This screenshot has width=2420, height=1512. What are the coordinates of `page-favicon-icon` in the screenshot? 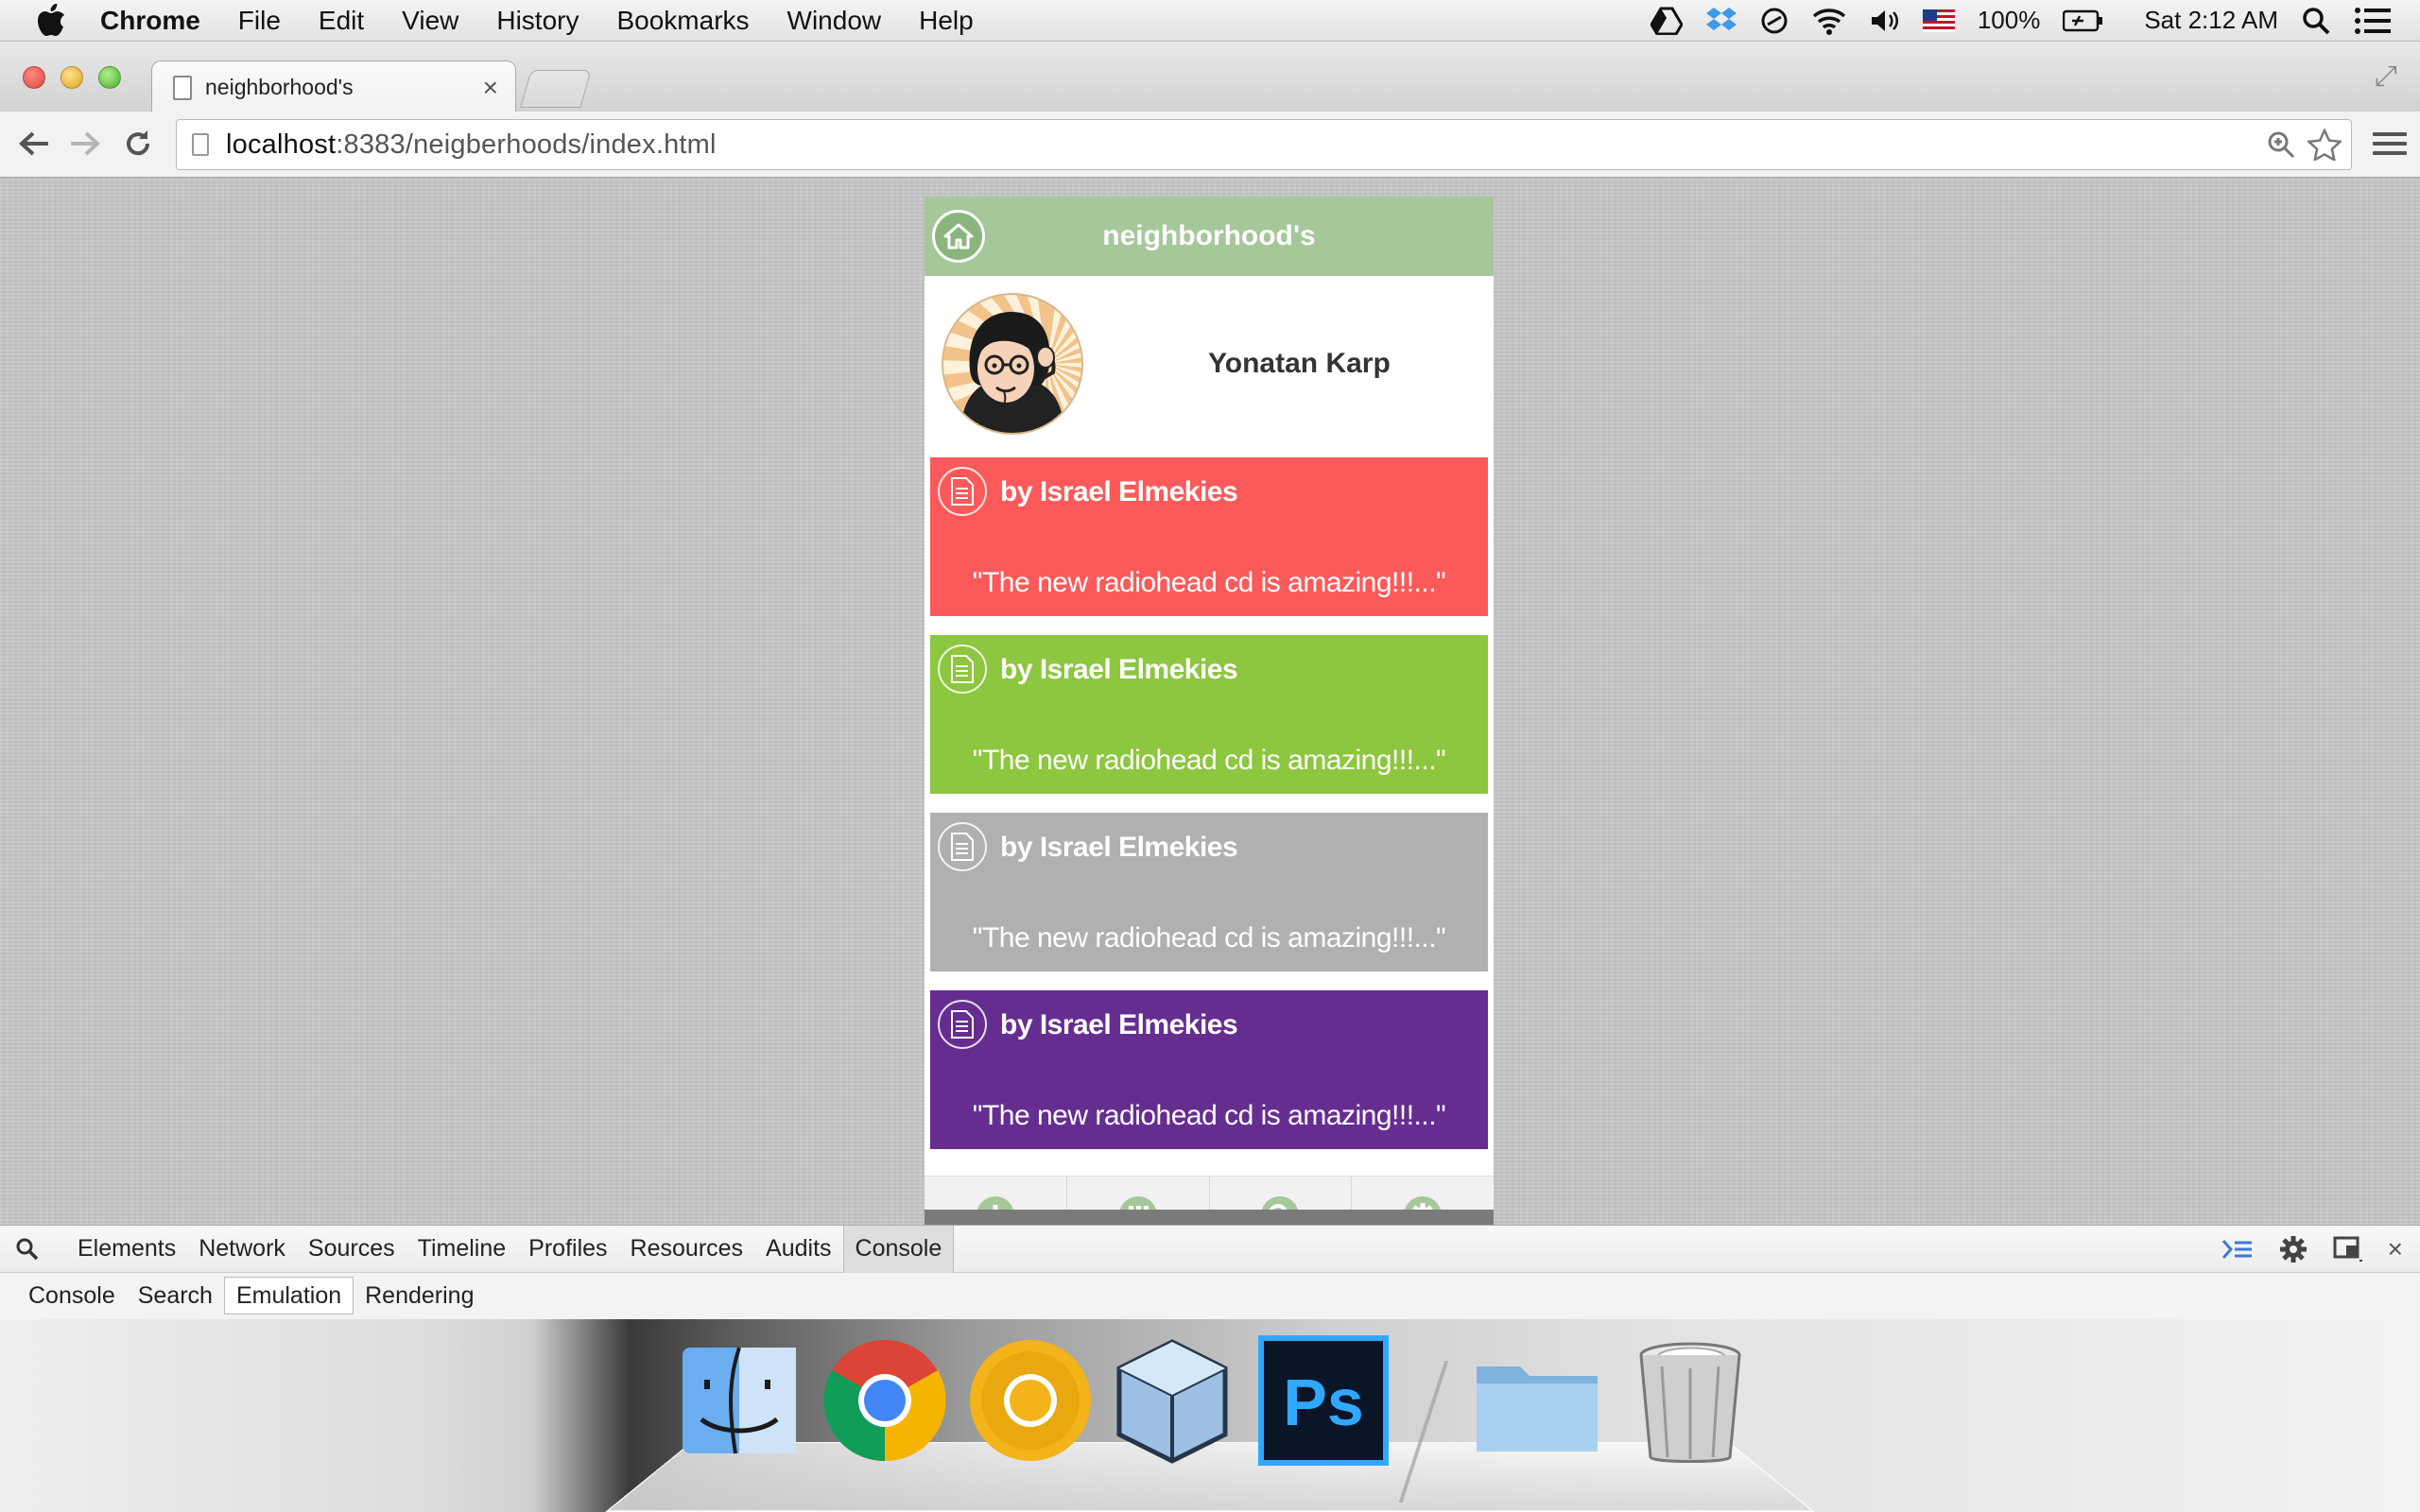 It's located at (182, 87).